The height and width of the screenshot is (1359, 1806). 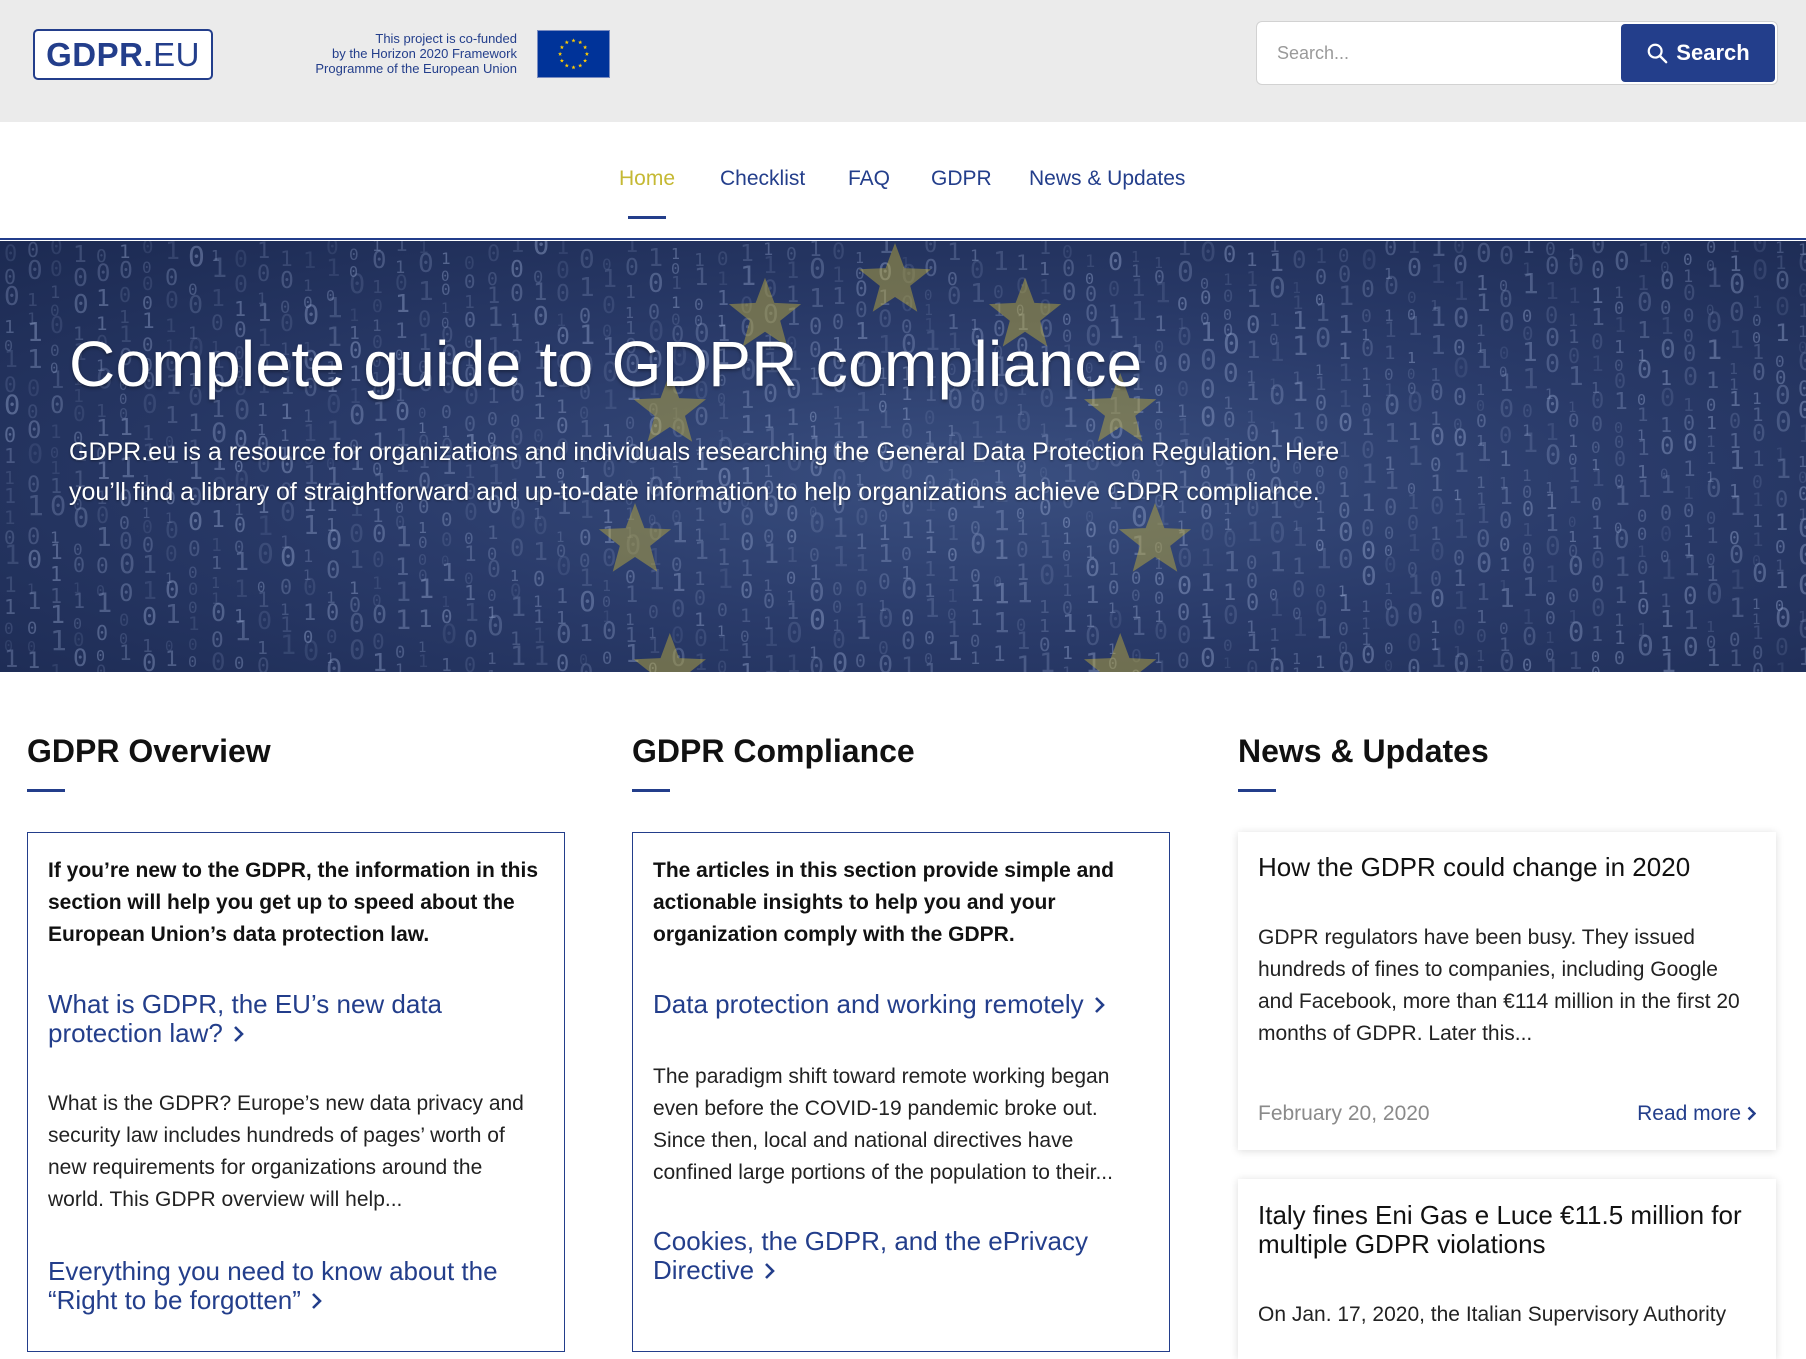 I want to click on eu-flag-icon, so click(x=573, y=54).